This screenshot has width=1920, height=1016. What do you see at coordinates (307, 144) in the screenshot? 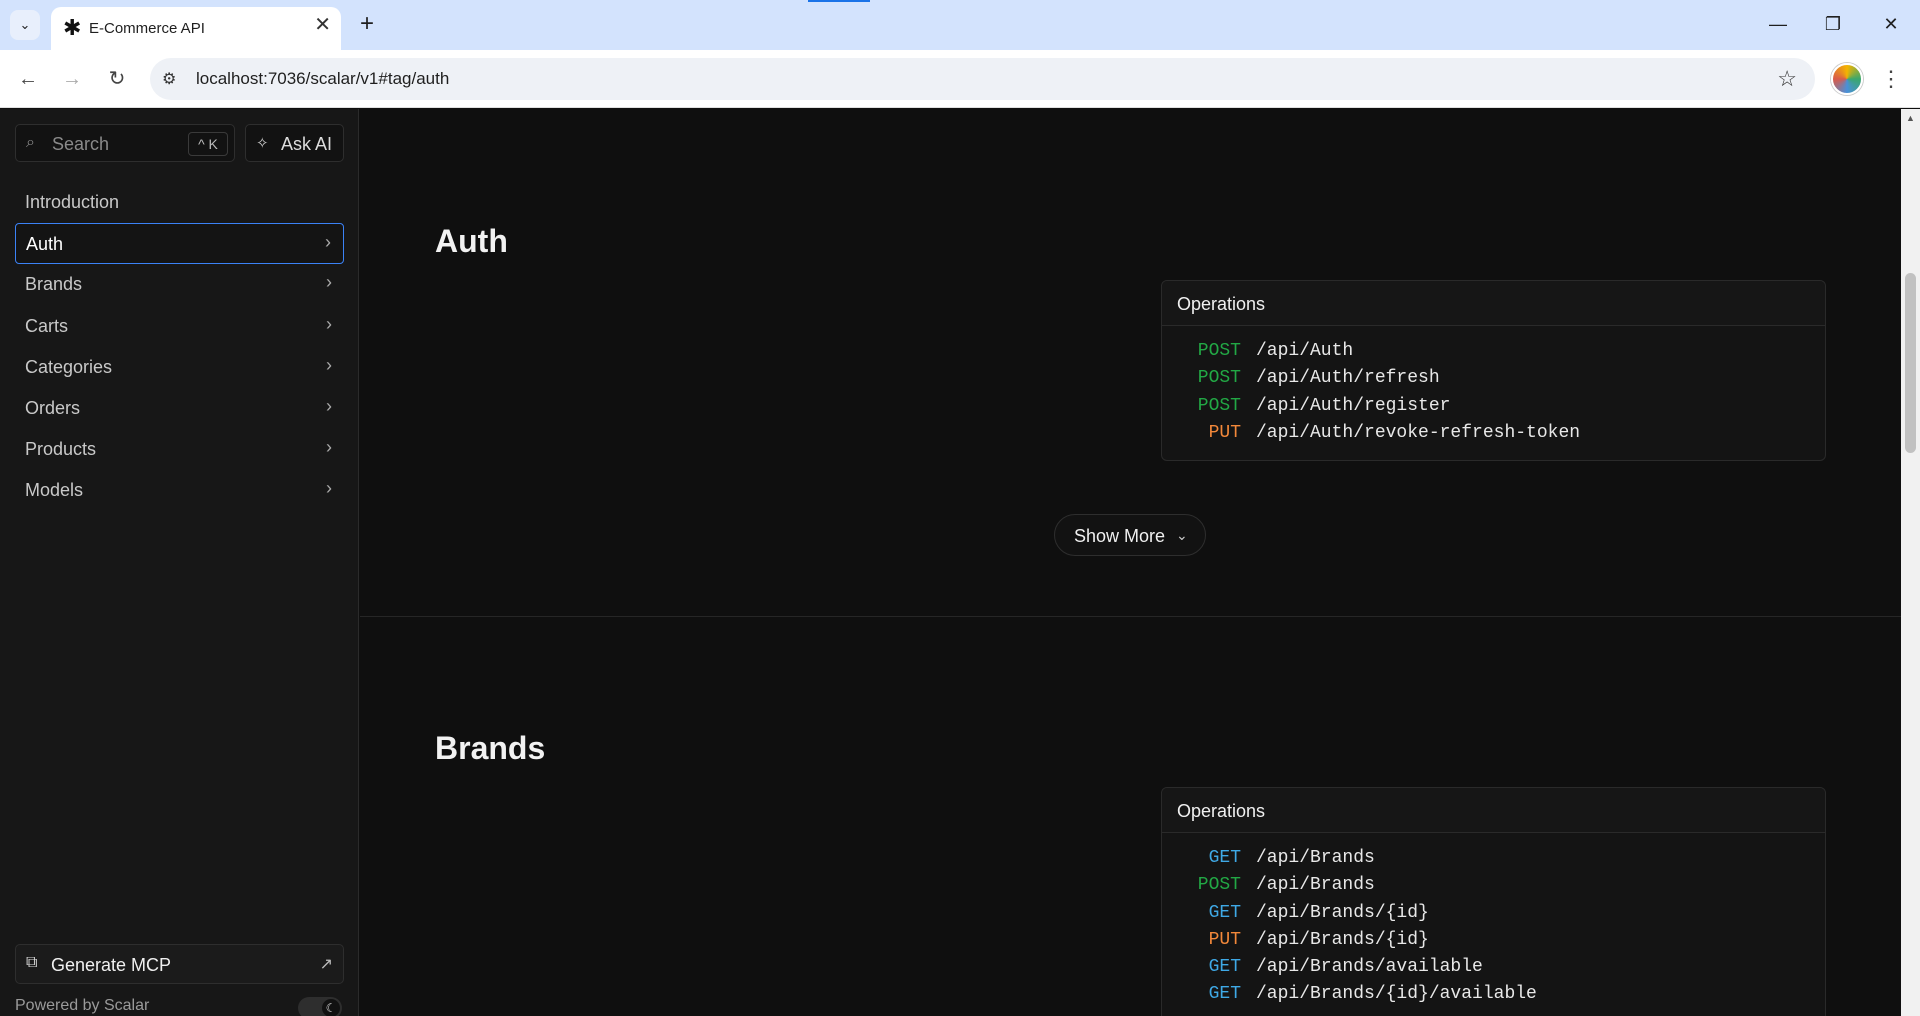
I see `ask-ai-label: Ask AI` at bounding box center [307, 144].